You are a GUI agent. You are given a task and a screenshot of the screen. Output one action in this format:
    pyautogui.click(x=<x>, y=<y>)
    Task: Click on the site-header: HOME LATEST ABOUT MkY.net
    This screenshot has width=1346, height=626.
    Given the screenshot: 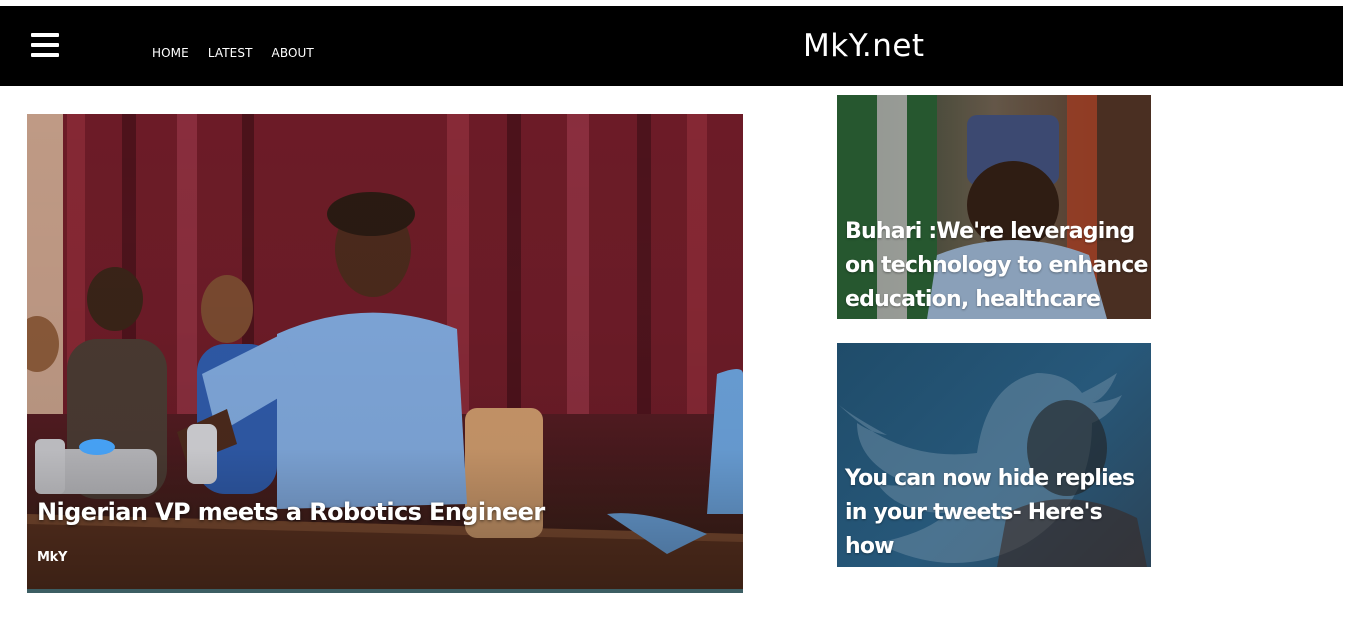 What is the action you would take?
    pyautogui.click(x=671, y=46)
    